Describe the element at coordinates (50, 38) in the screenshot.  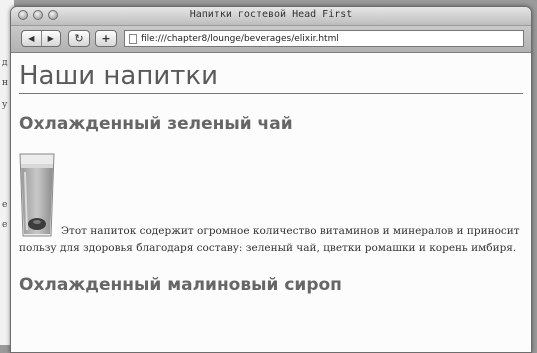
I see `forward-icon: ▶` at that location.